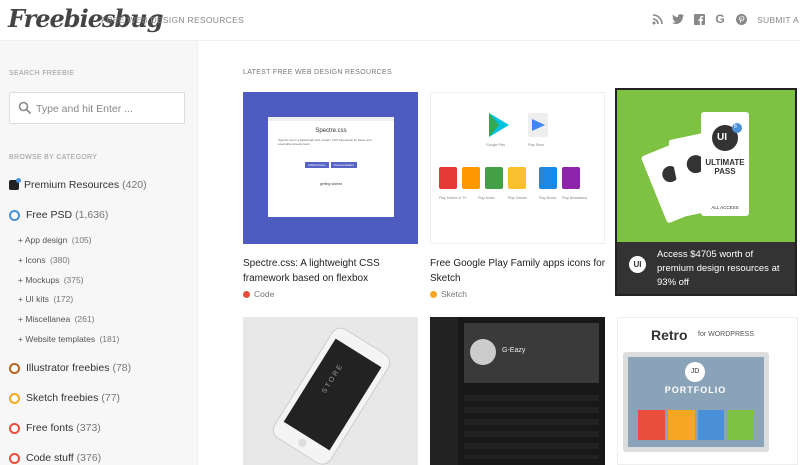 The height and width of the screenshot is (465, 800). I want to click on subcategory-miscellanea: + Miscellanea (261), so click(56, 319).